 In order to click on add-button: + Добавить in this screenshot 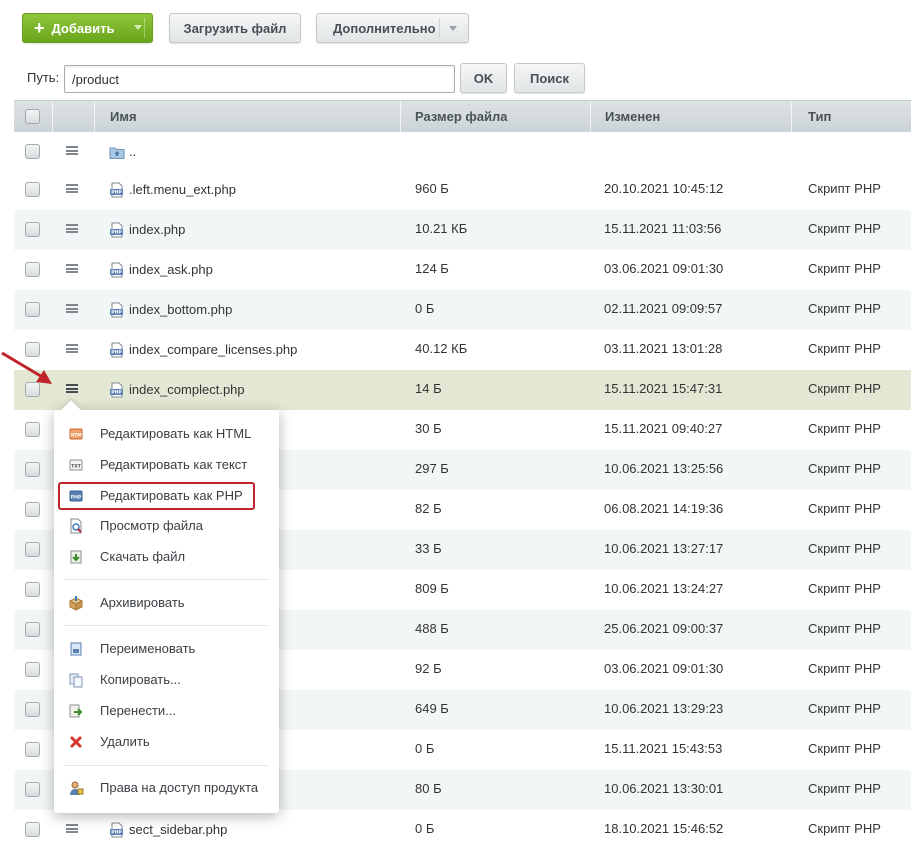, I will do `click(87, 28)`.